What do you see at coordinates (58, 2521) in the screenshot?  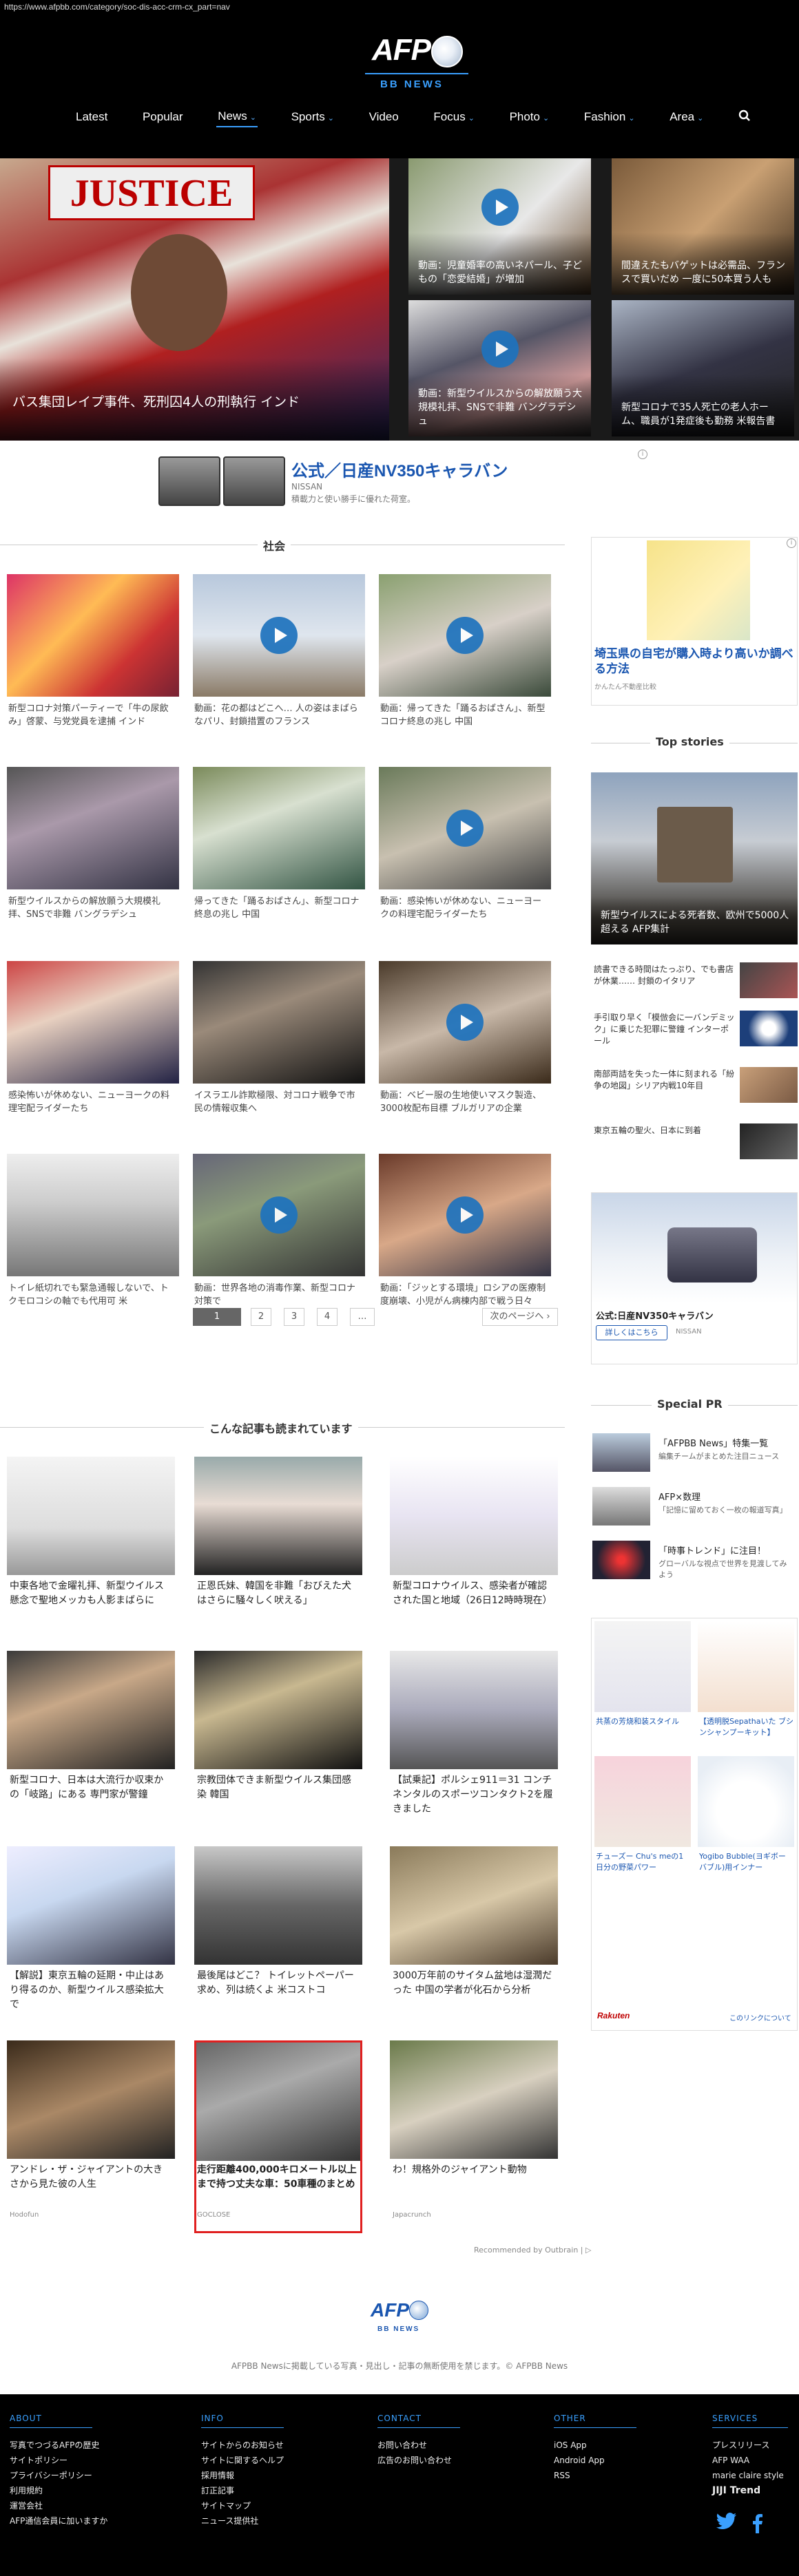 I see `footer-link: AFP通信会員に加いますか` at bounding box center [58, 2521].